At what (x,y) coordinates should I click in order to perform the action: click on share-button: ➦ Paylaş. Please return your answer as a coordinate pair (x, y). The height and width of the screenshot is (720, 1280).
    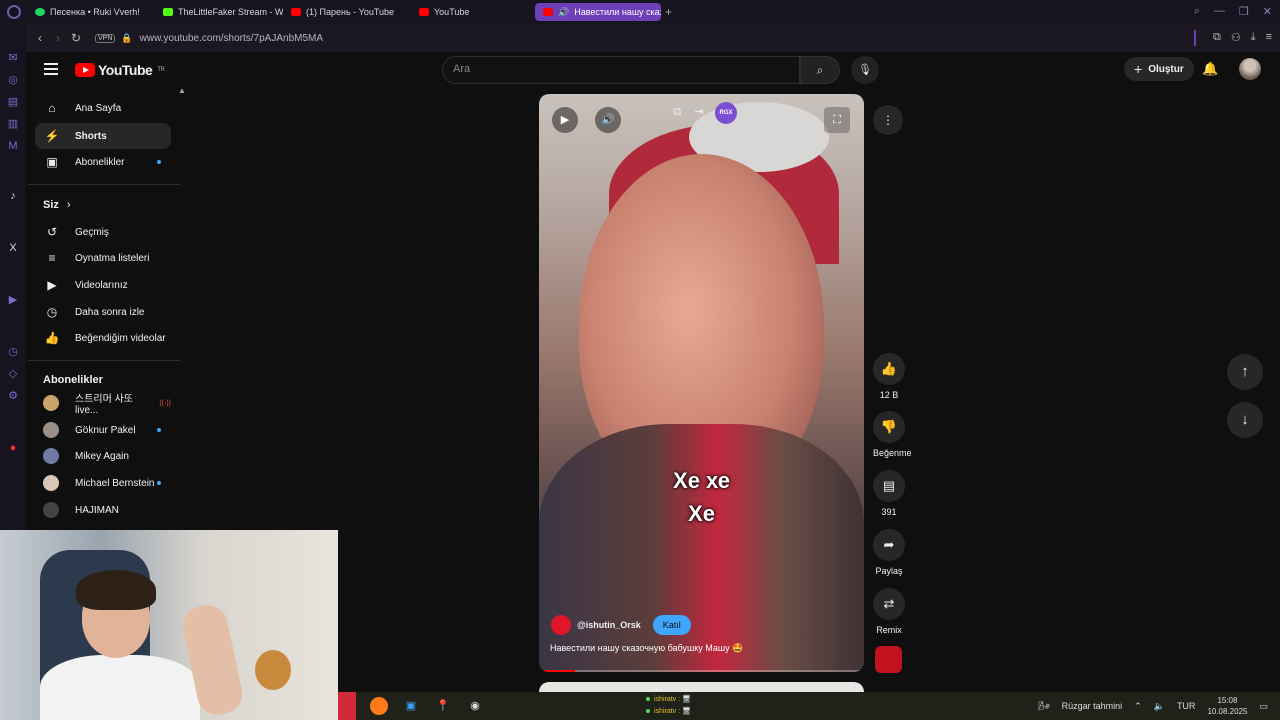
    Looking at the image, I should click on (889, 552).